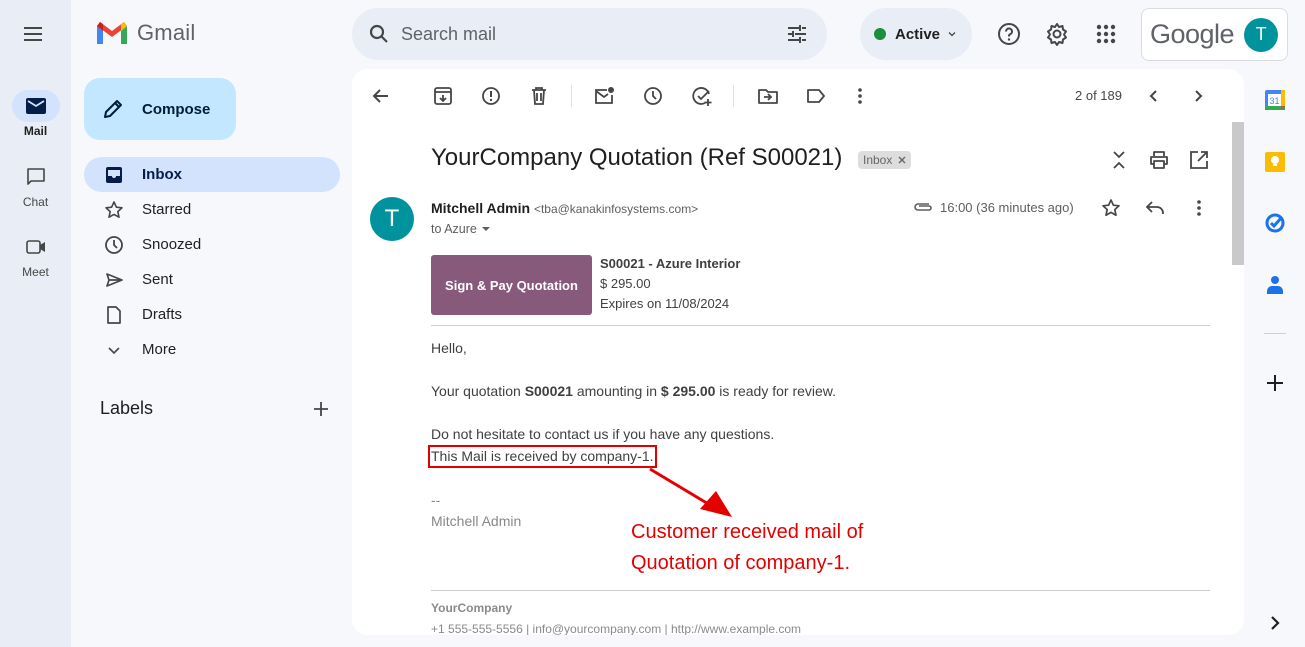  I want to click on main-menu-button, so click(33, 34).